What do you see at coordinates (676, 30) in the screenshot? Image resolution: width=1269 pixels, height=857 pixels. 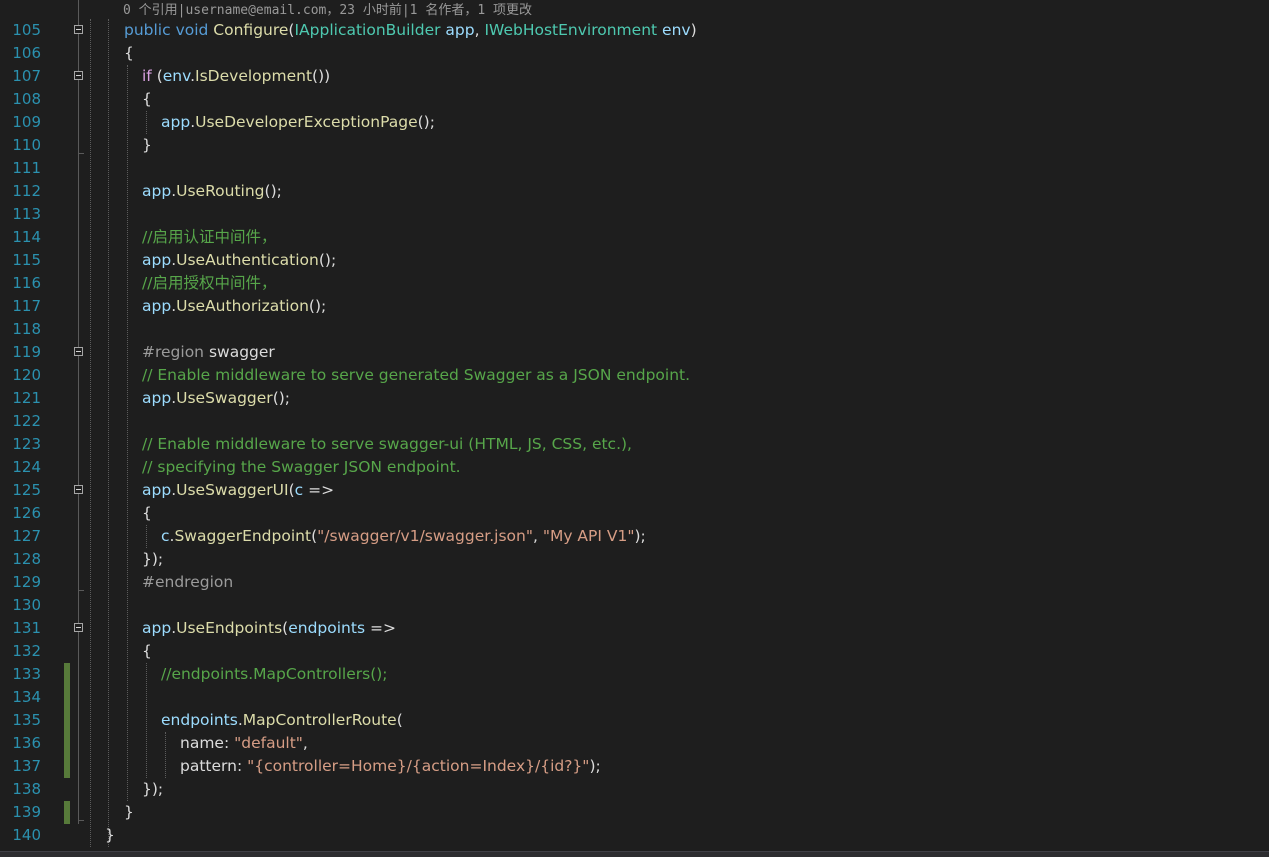 I see `code-token: env` at bounding box center [676, 30].